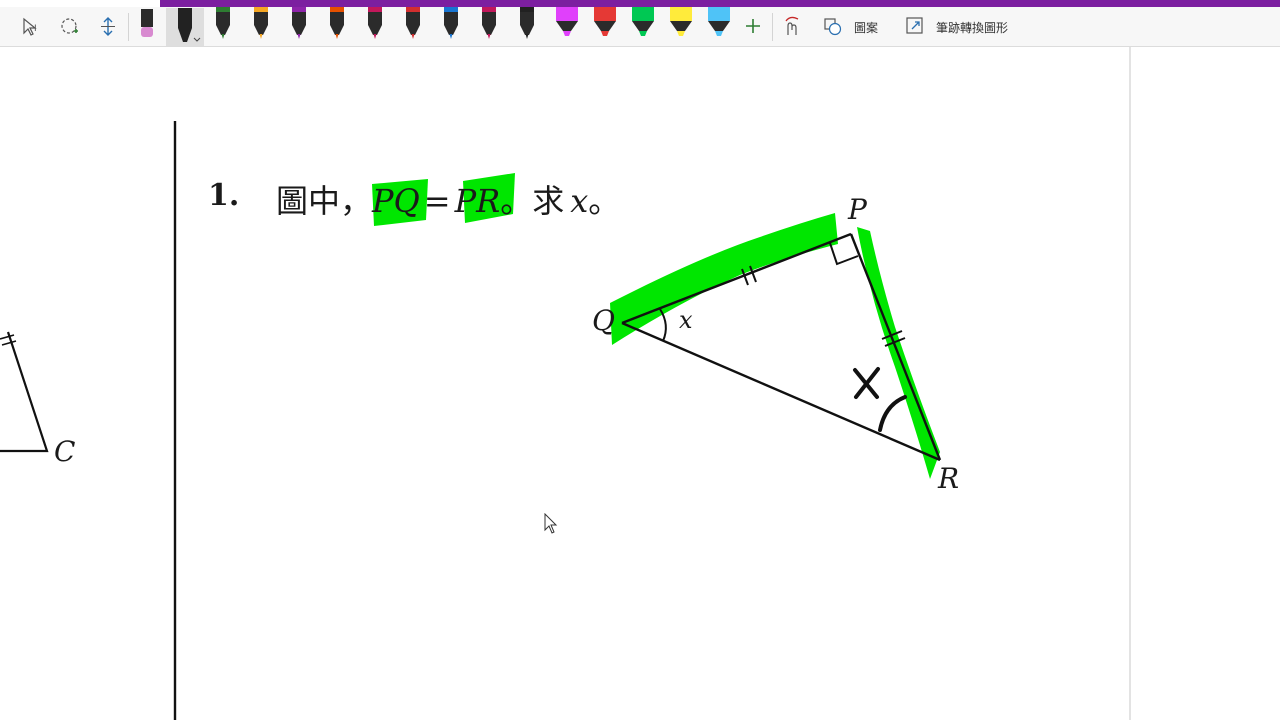 The height and width of the screenshot is (720, 1280). I want to click on variable-x: x, so click(579, 201).